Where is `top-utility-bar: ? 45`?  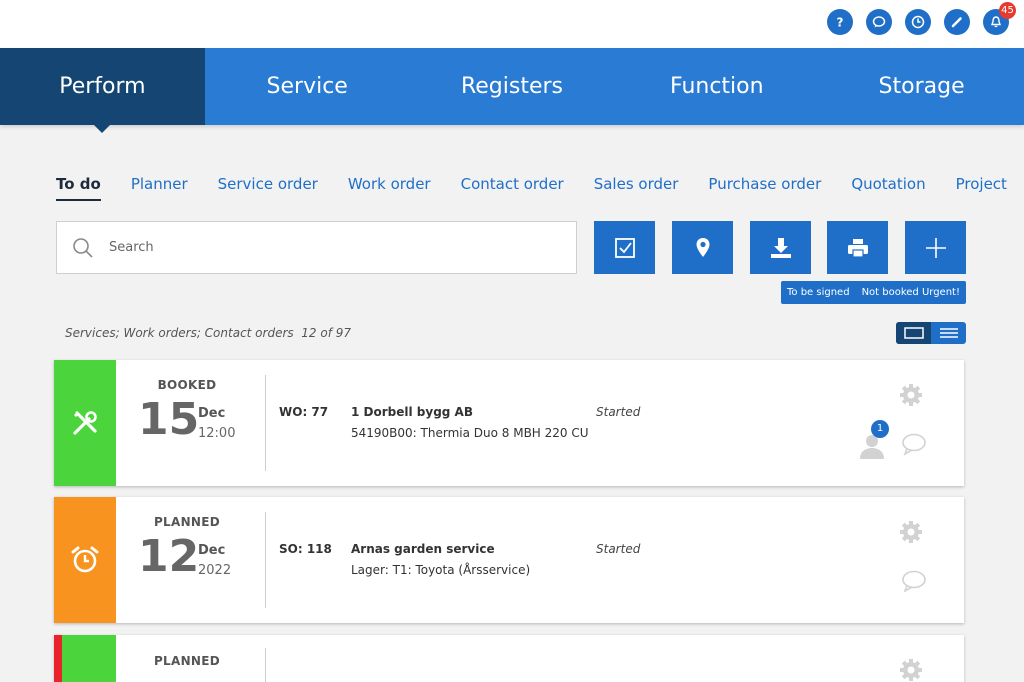 top-utility-bar: ? 45 is located at coordinates (512, 24).